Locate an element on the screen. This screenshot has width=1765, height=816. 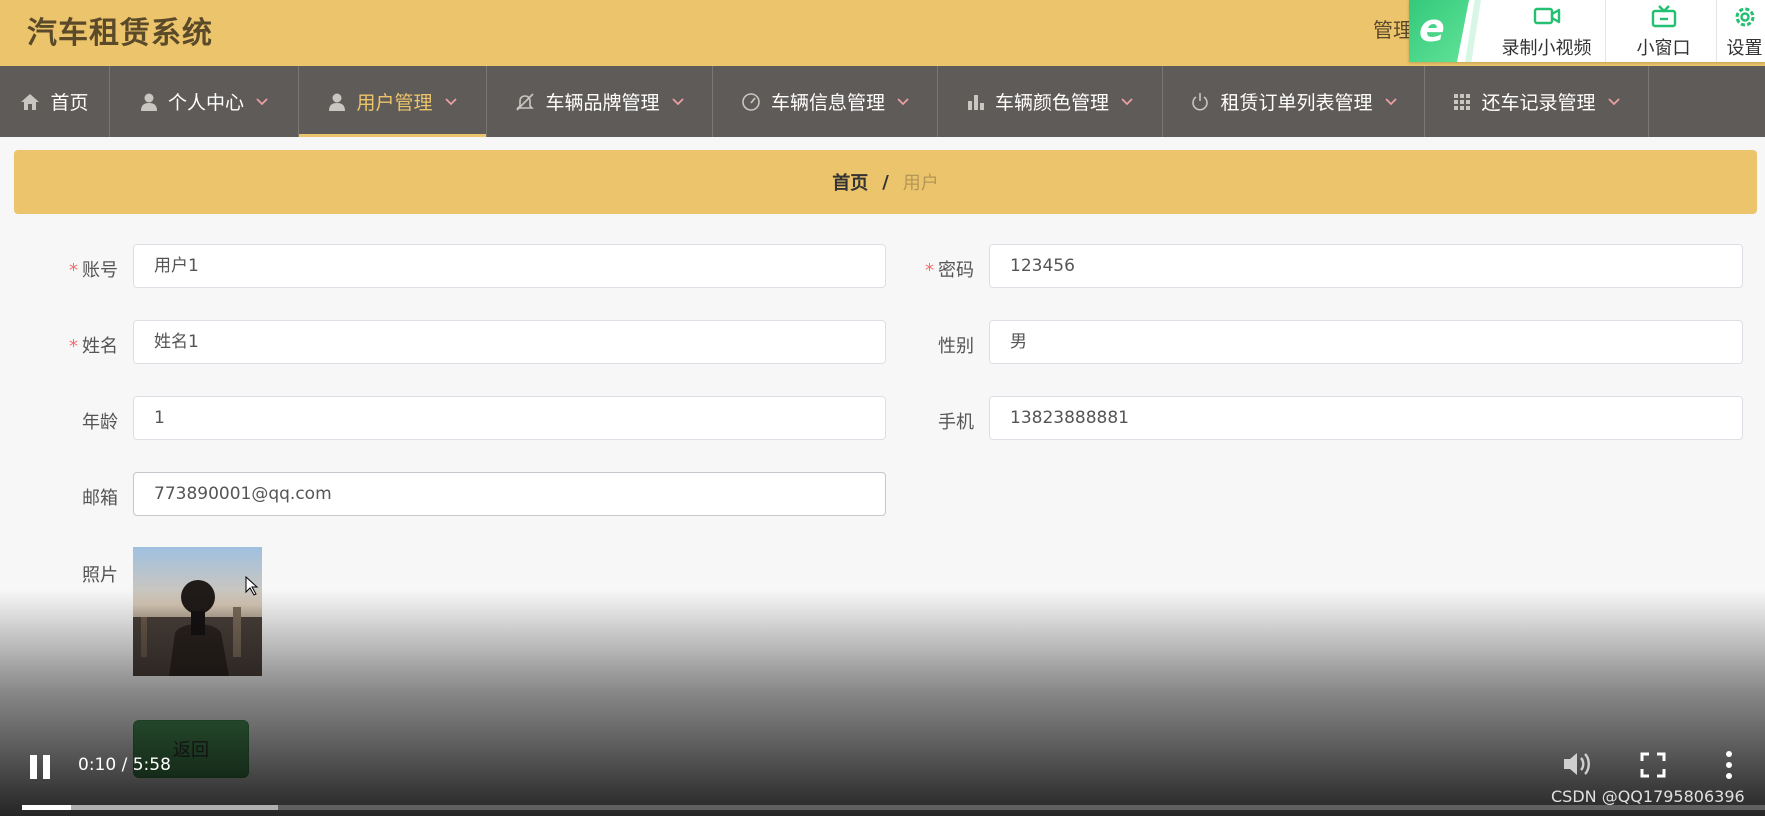
playback-time: 0:10 / 5:58 is located at coordinates (124, 765).